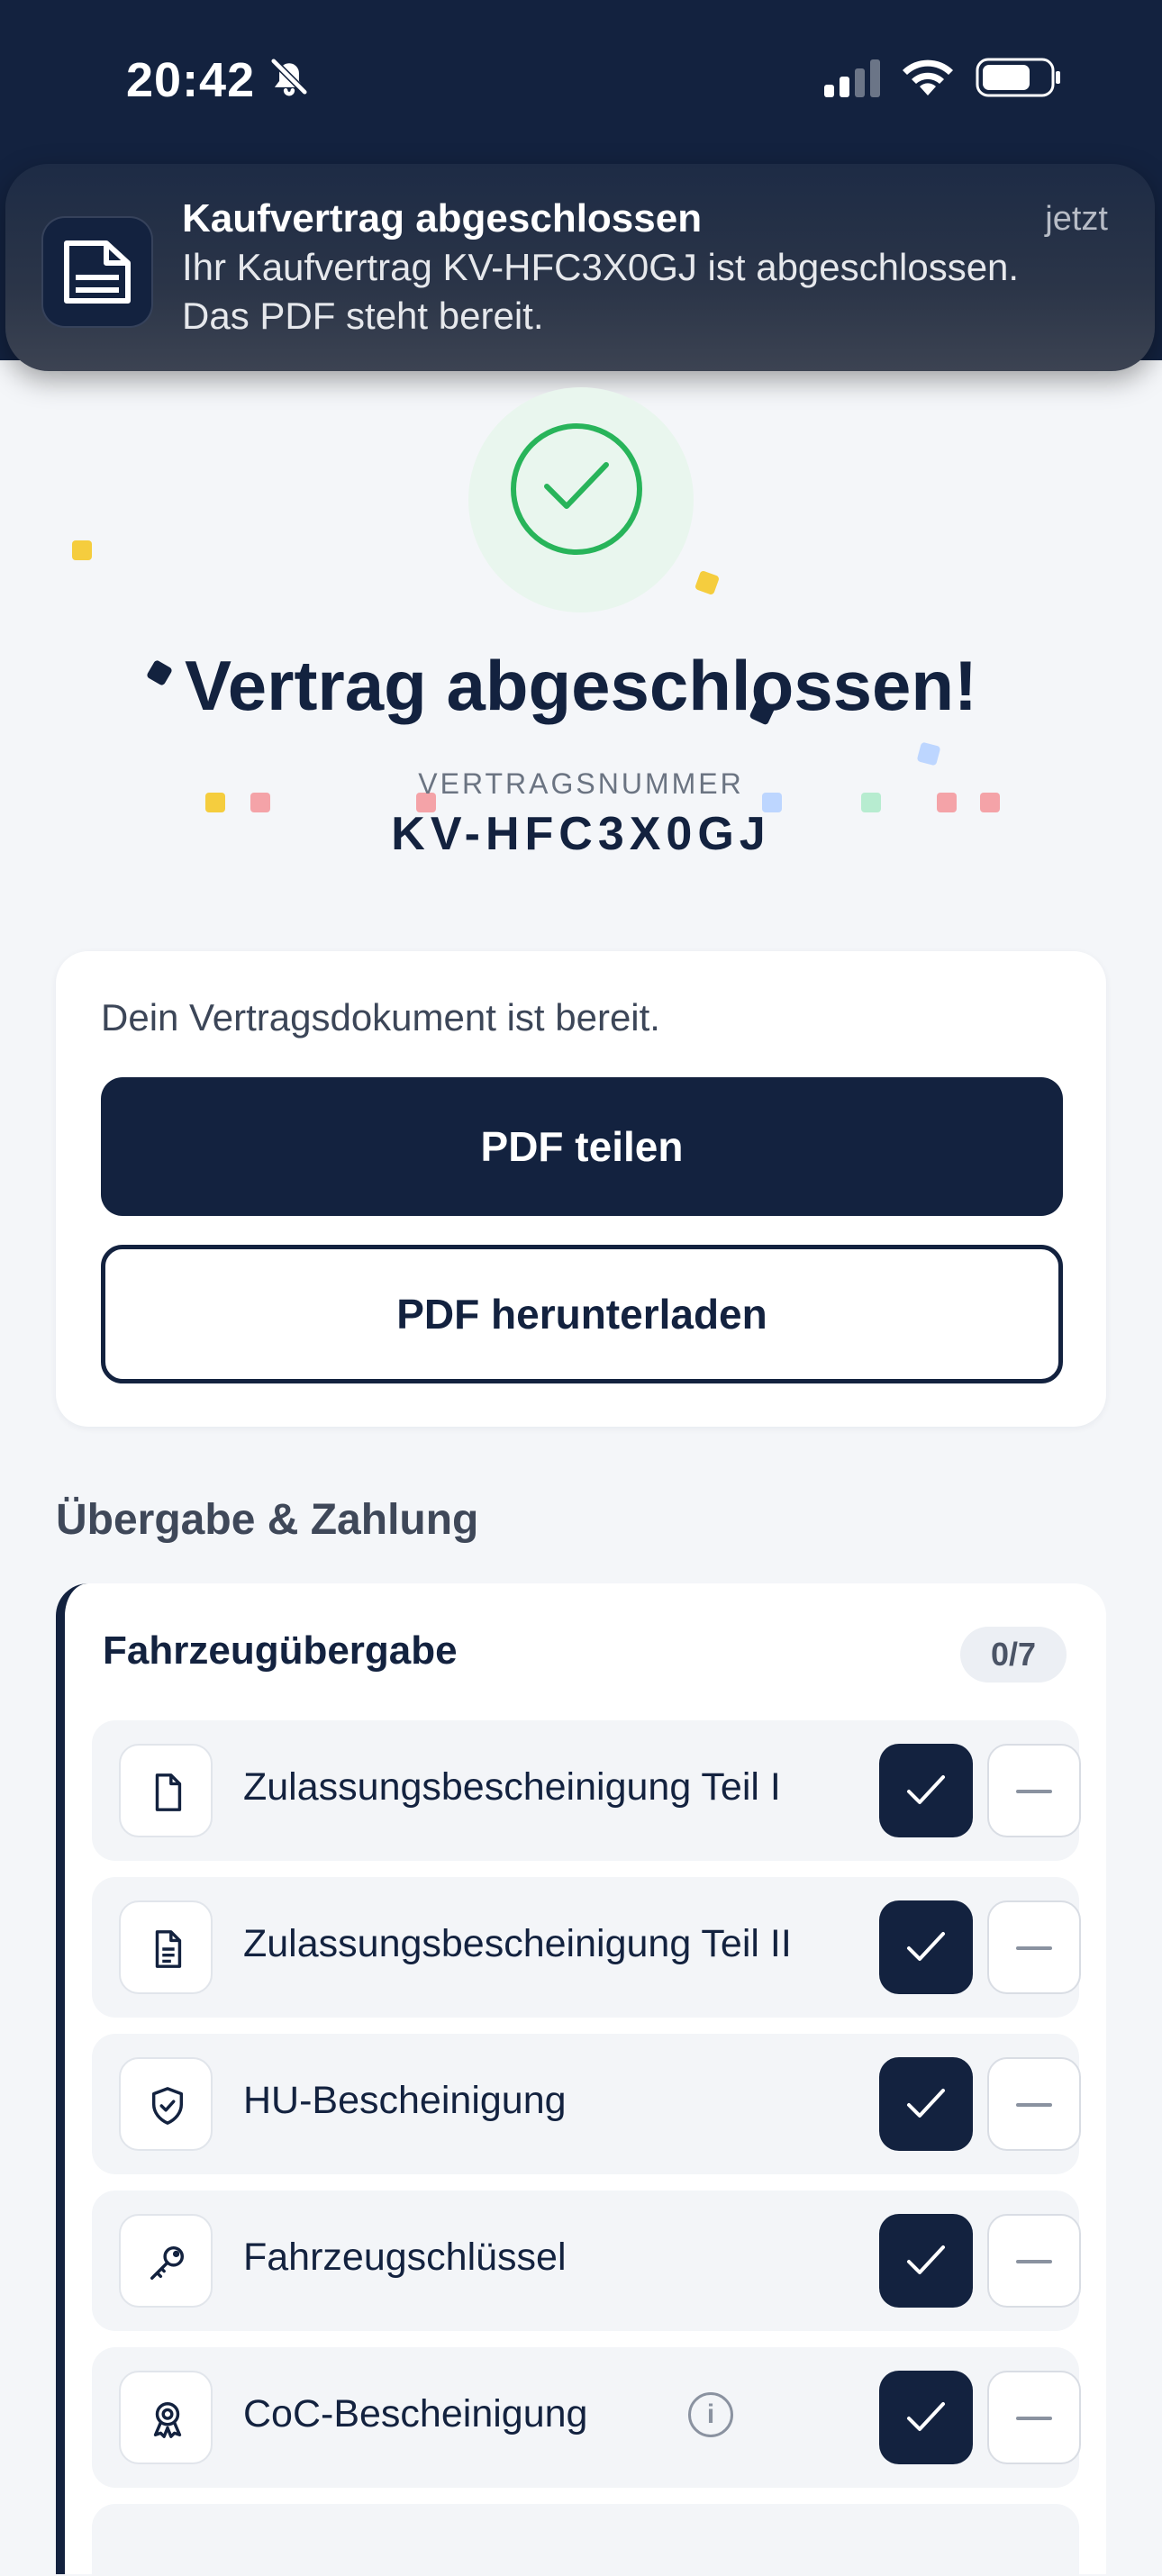  What do you see at coordinates (1076, 219) in the screenshot?
I see `notification-time: jetzt` at bounding box center [1076, 219].